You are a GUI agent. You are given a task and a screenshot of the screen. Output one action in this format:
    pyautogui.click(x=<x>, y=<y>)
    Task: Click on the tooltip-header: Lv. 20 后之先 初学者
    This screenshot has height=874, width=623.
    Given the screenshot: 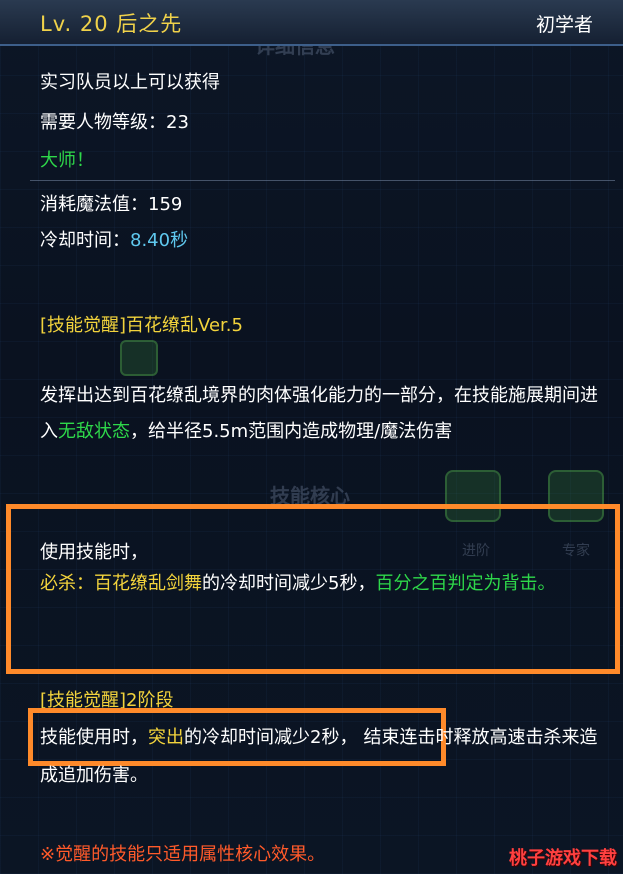 What is the action you would take?
    pyautogui.click(x=311, y=23)
    